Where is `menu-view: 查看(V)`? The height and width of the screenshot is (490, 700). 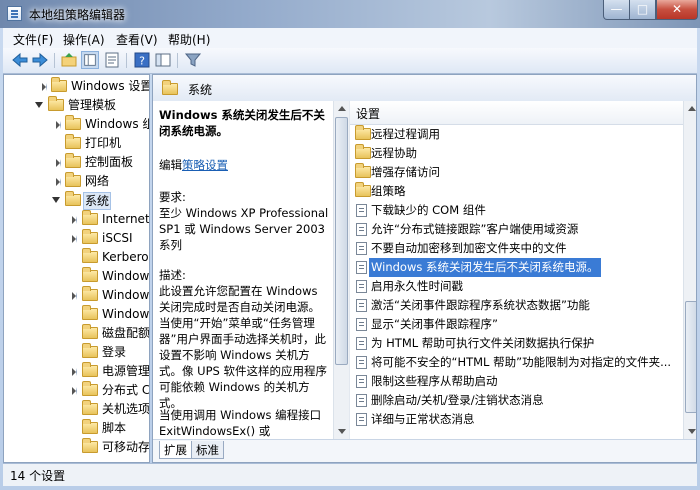
menu-view: 查看(V) is located at coordinates (137, 39).